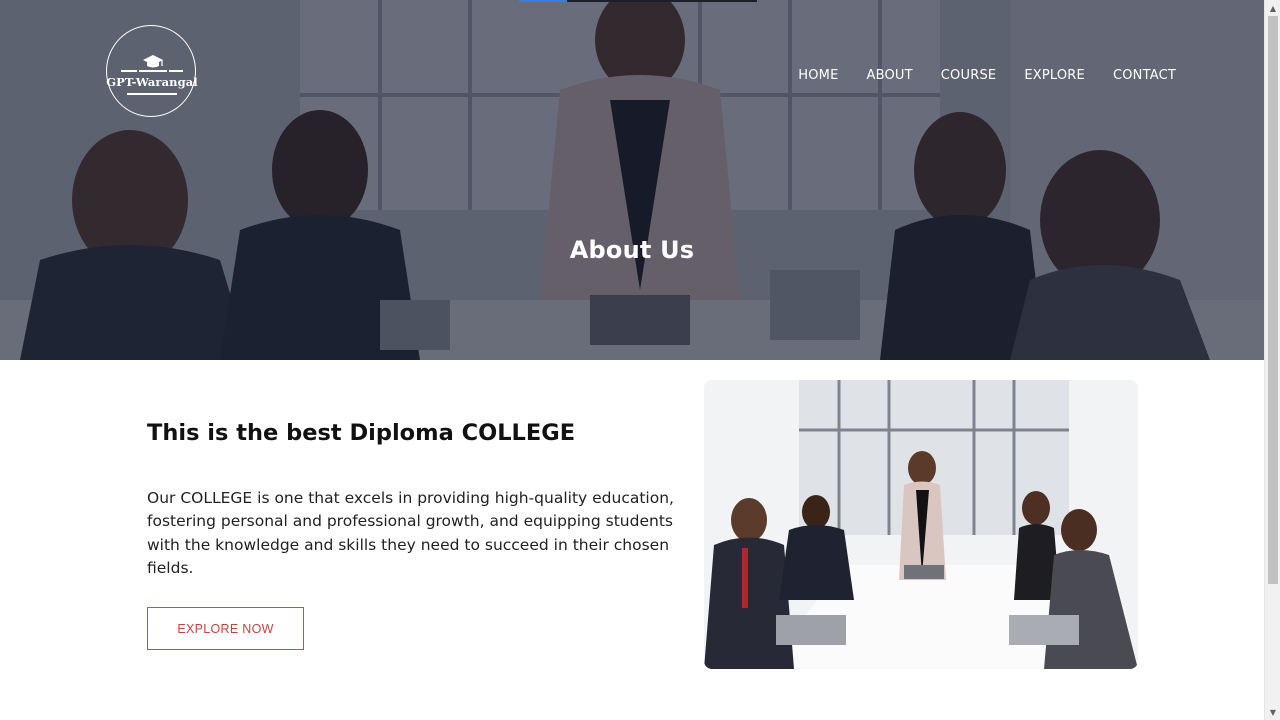  What do you see at coordinates (1144, 75) in the screenshot?
I see `nav-contact: CONTACT` at bounding box center [1144, 75].